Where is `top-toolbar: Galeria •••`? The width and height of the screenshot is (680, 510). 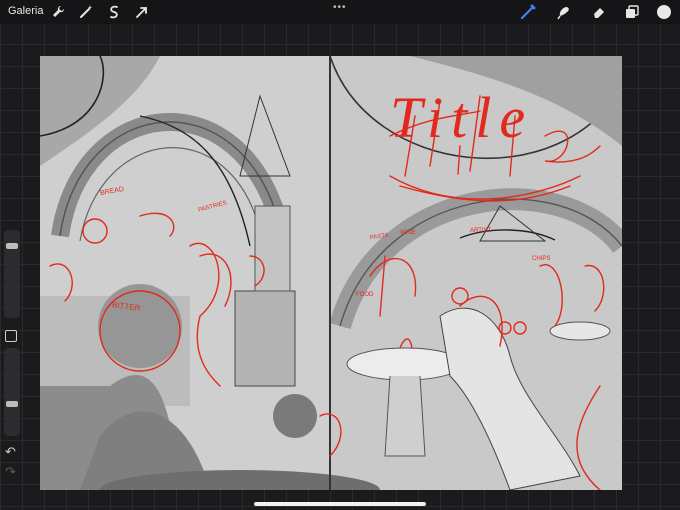
top-toolbar: Galeria ••• is located at coordinates (340, 12).